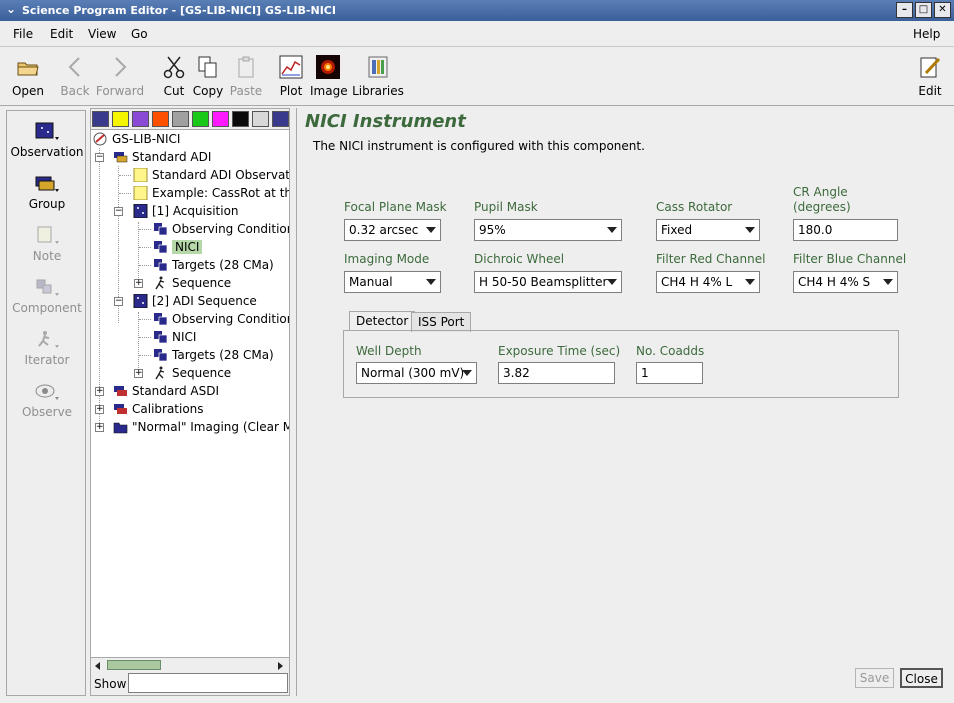  I want to click on minimize-icon: –, so click(904, 10).